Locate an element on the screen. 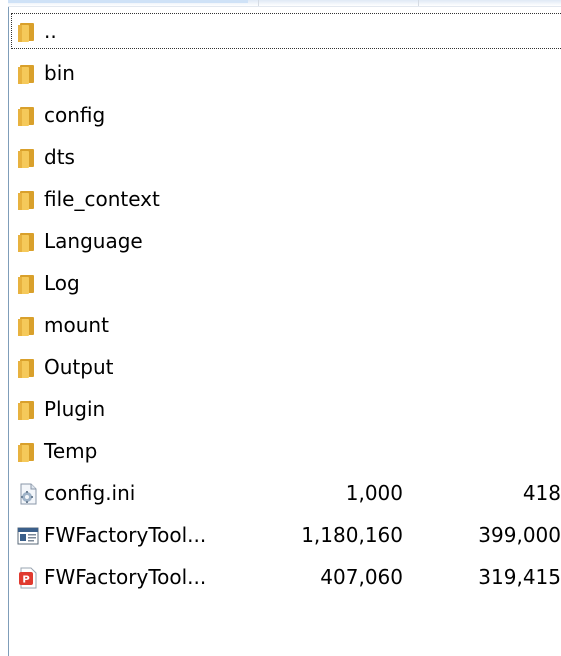  list-item-folder: dts is located at coordinates (285, 157).